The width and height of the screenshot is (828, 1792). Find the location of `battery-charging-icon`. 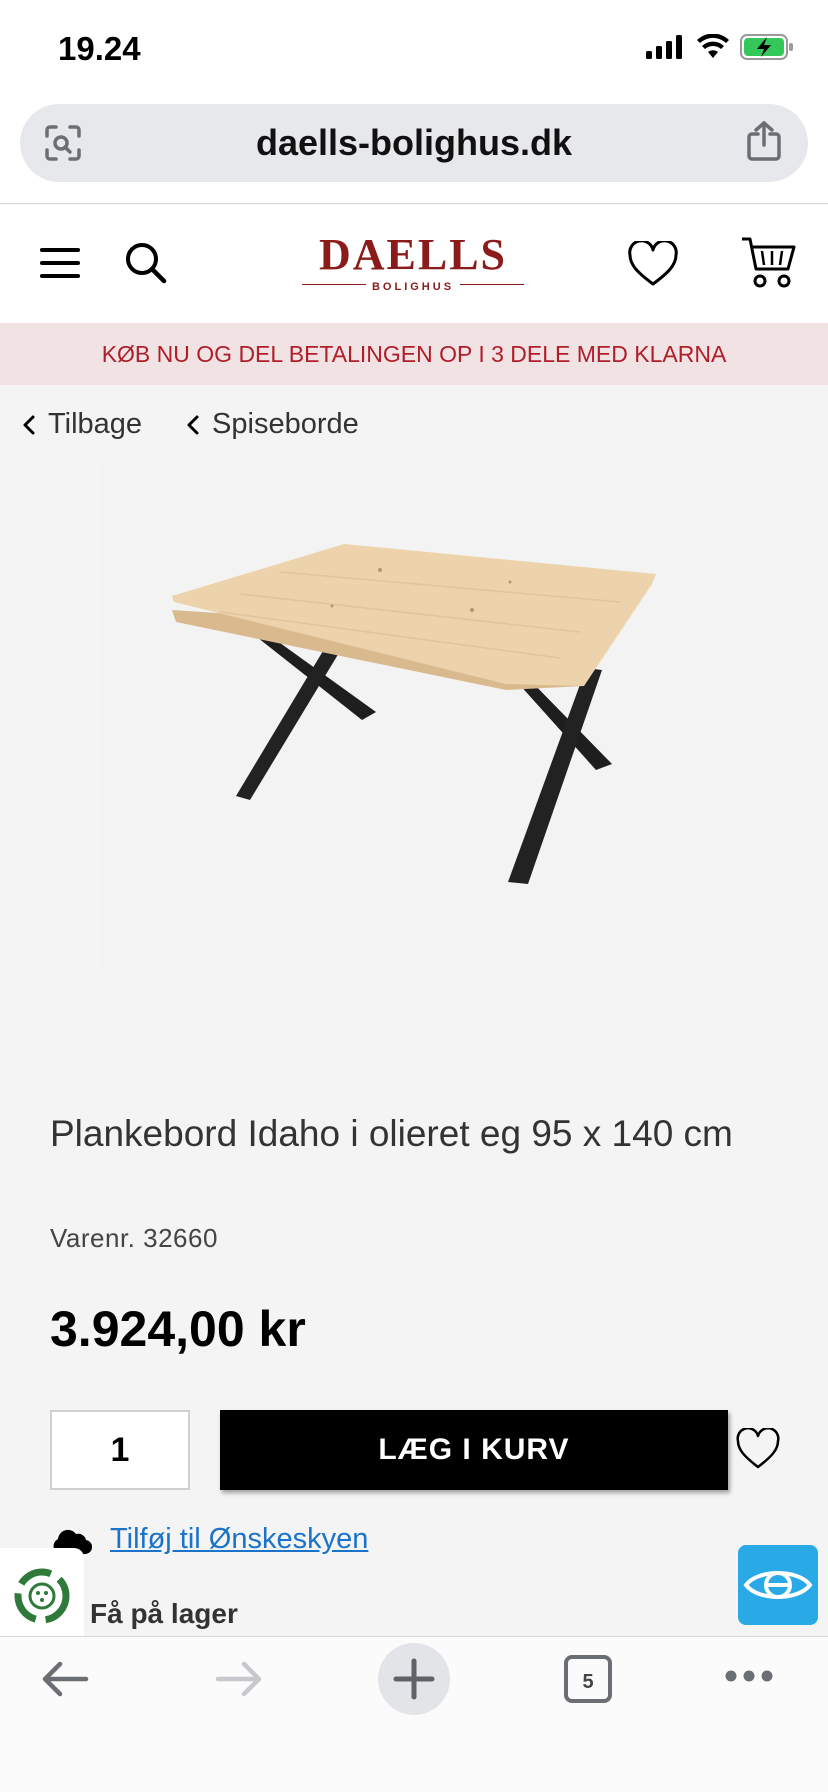

battery-charging-icon is located at coordinates (766, 47).